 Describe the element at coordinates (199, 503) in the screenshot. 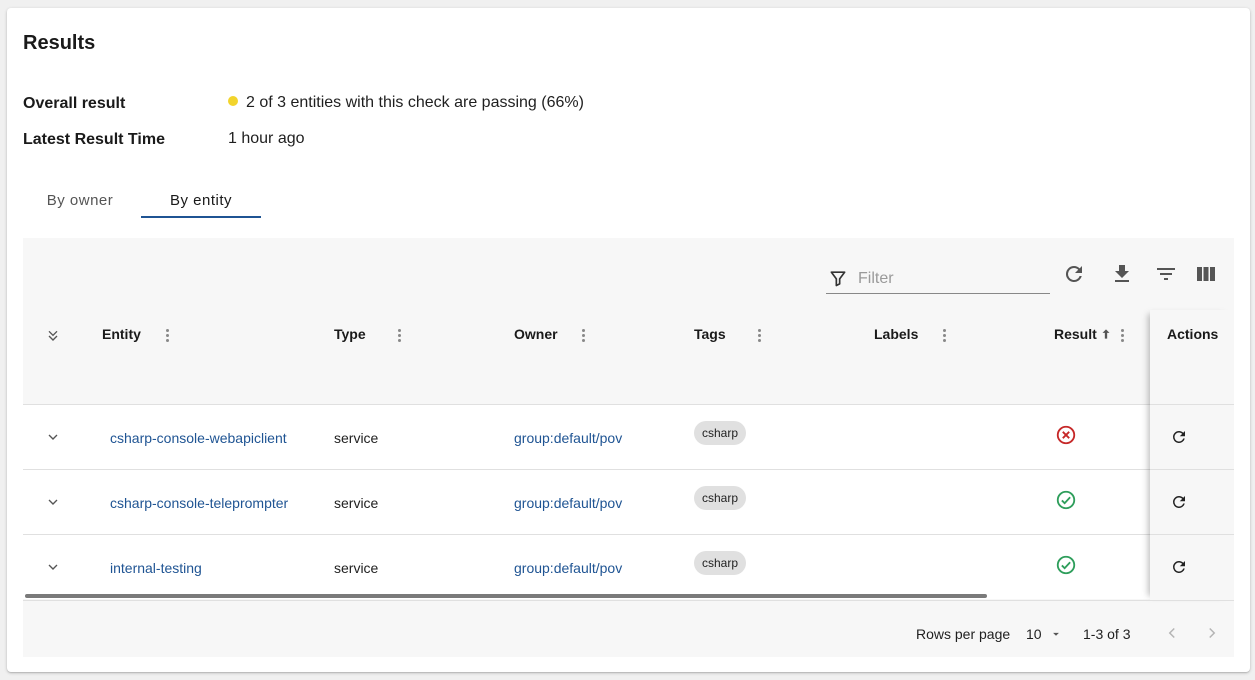

I see `entity-link: csharp-console-teleprompter` at that location.